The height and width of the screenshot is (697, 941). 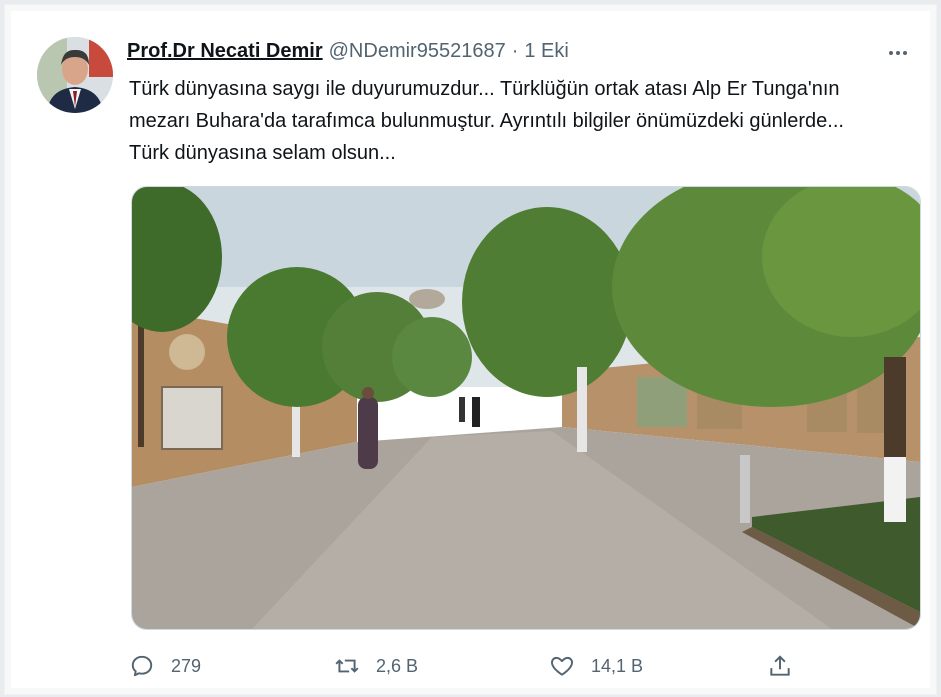 What do you see at coordinates (397, 665) in the screenshot?
I see `retweet-count: 2,6 B` at bounding box center [397, 665].